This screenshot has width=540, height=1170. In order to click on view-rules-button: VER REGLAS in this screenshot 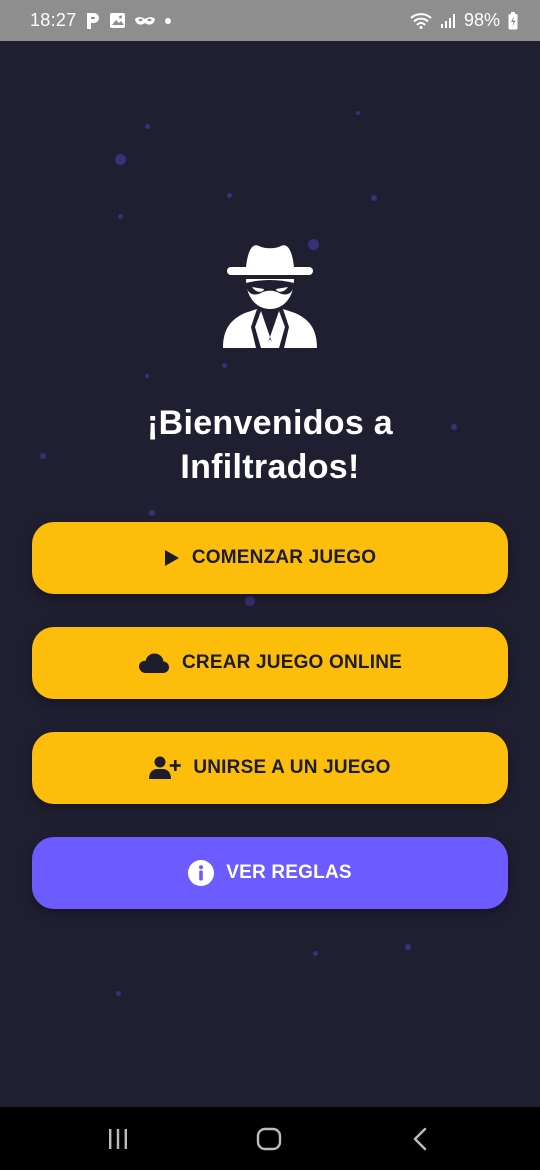, I will do `click(270, 873)`.